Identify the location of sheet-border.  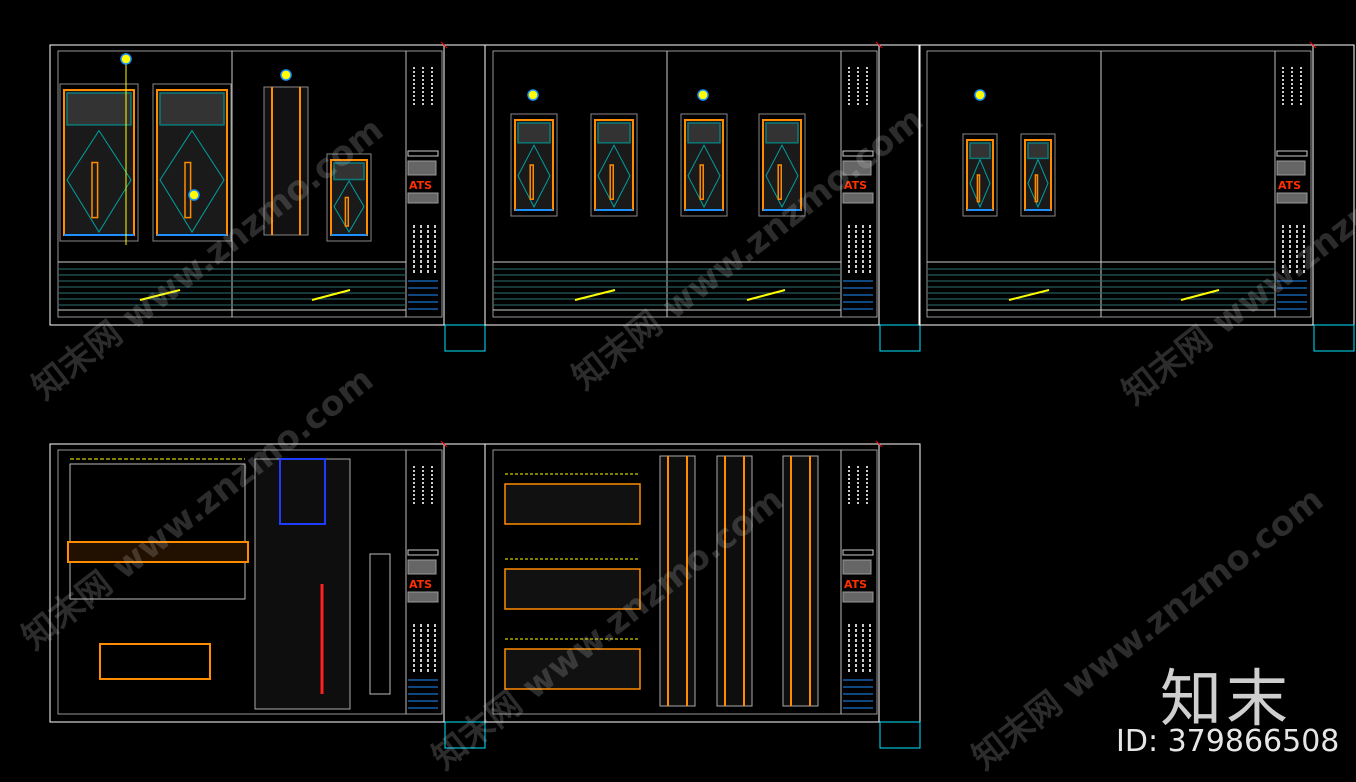
(250, 582).